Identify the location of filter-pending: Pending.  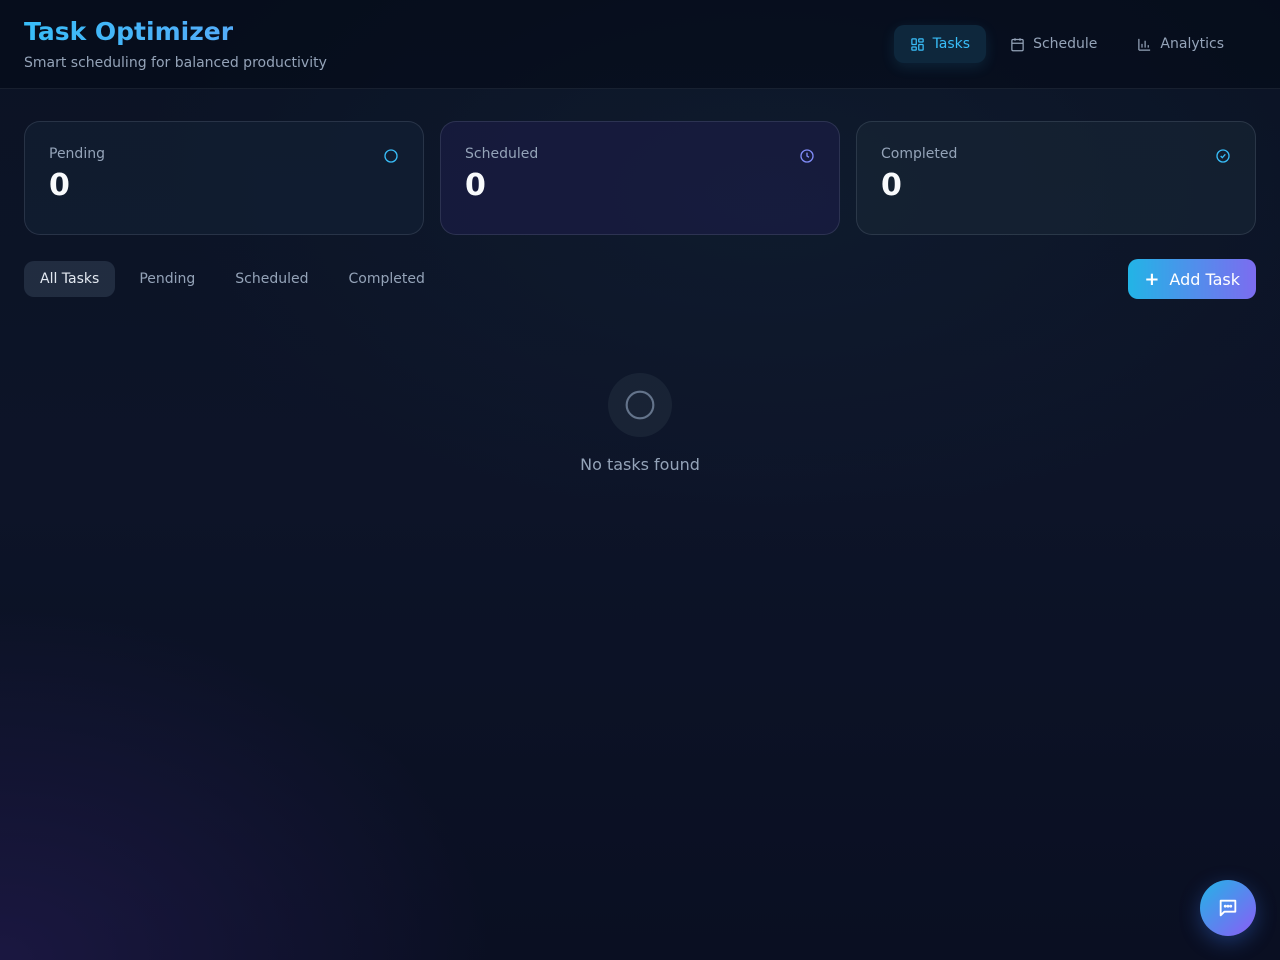
(167, 279).